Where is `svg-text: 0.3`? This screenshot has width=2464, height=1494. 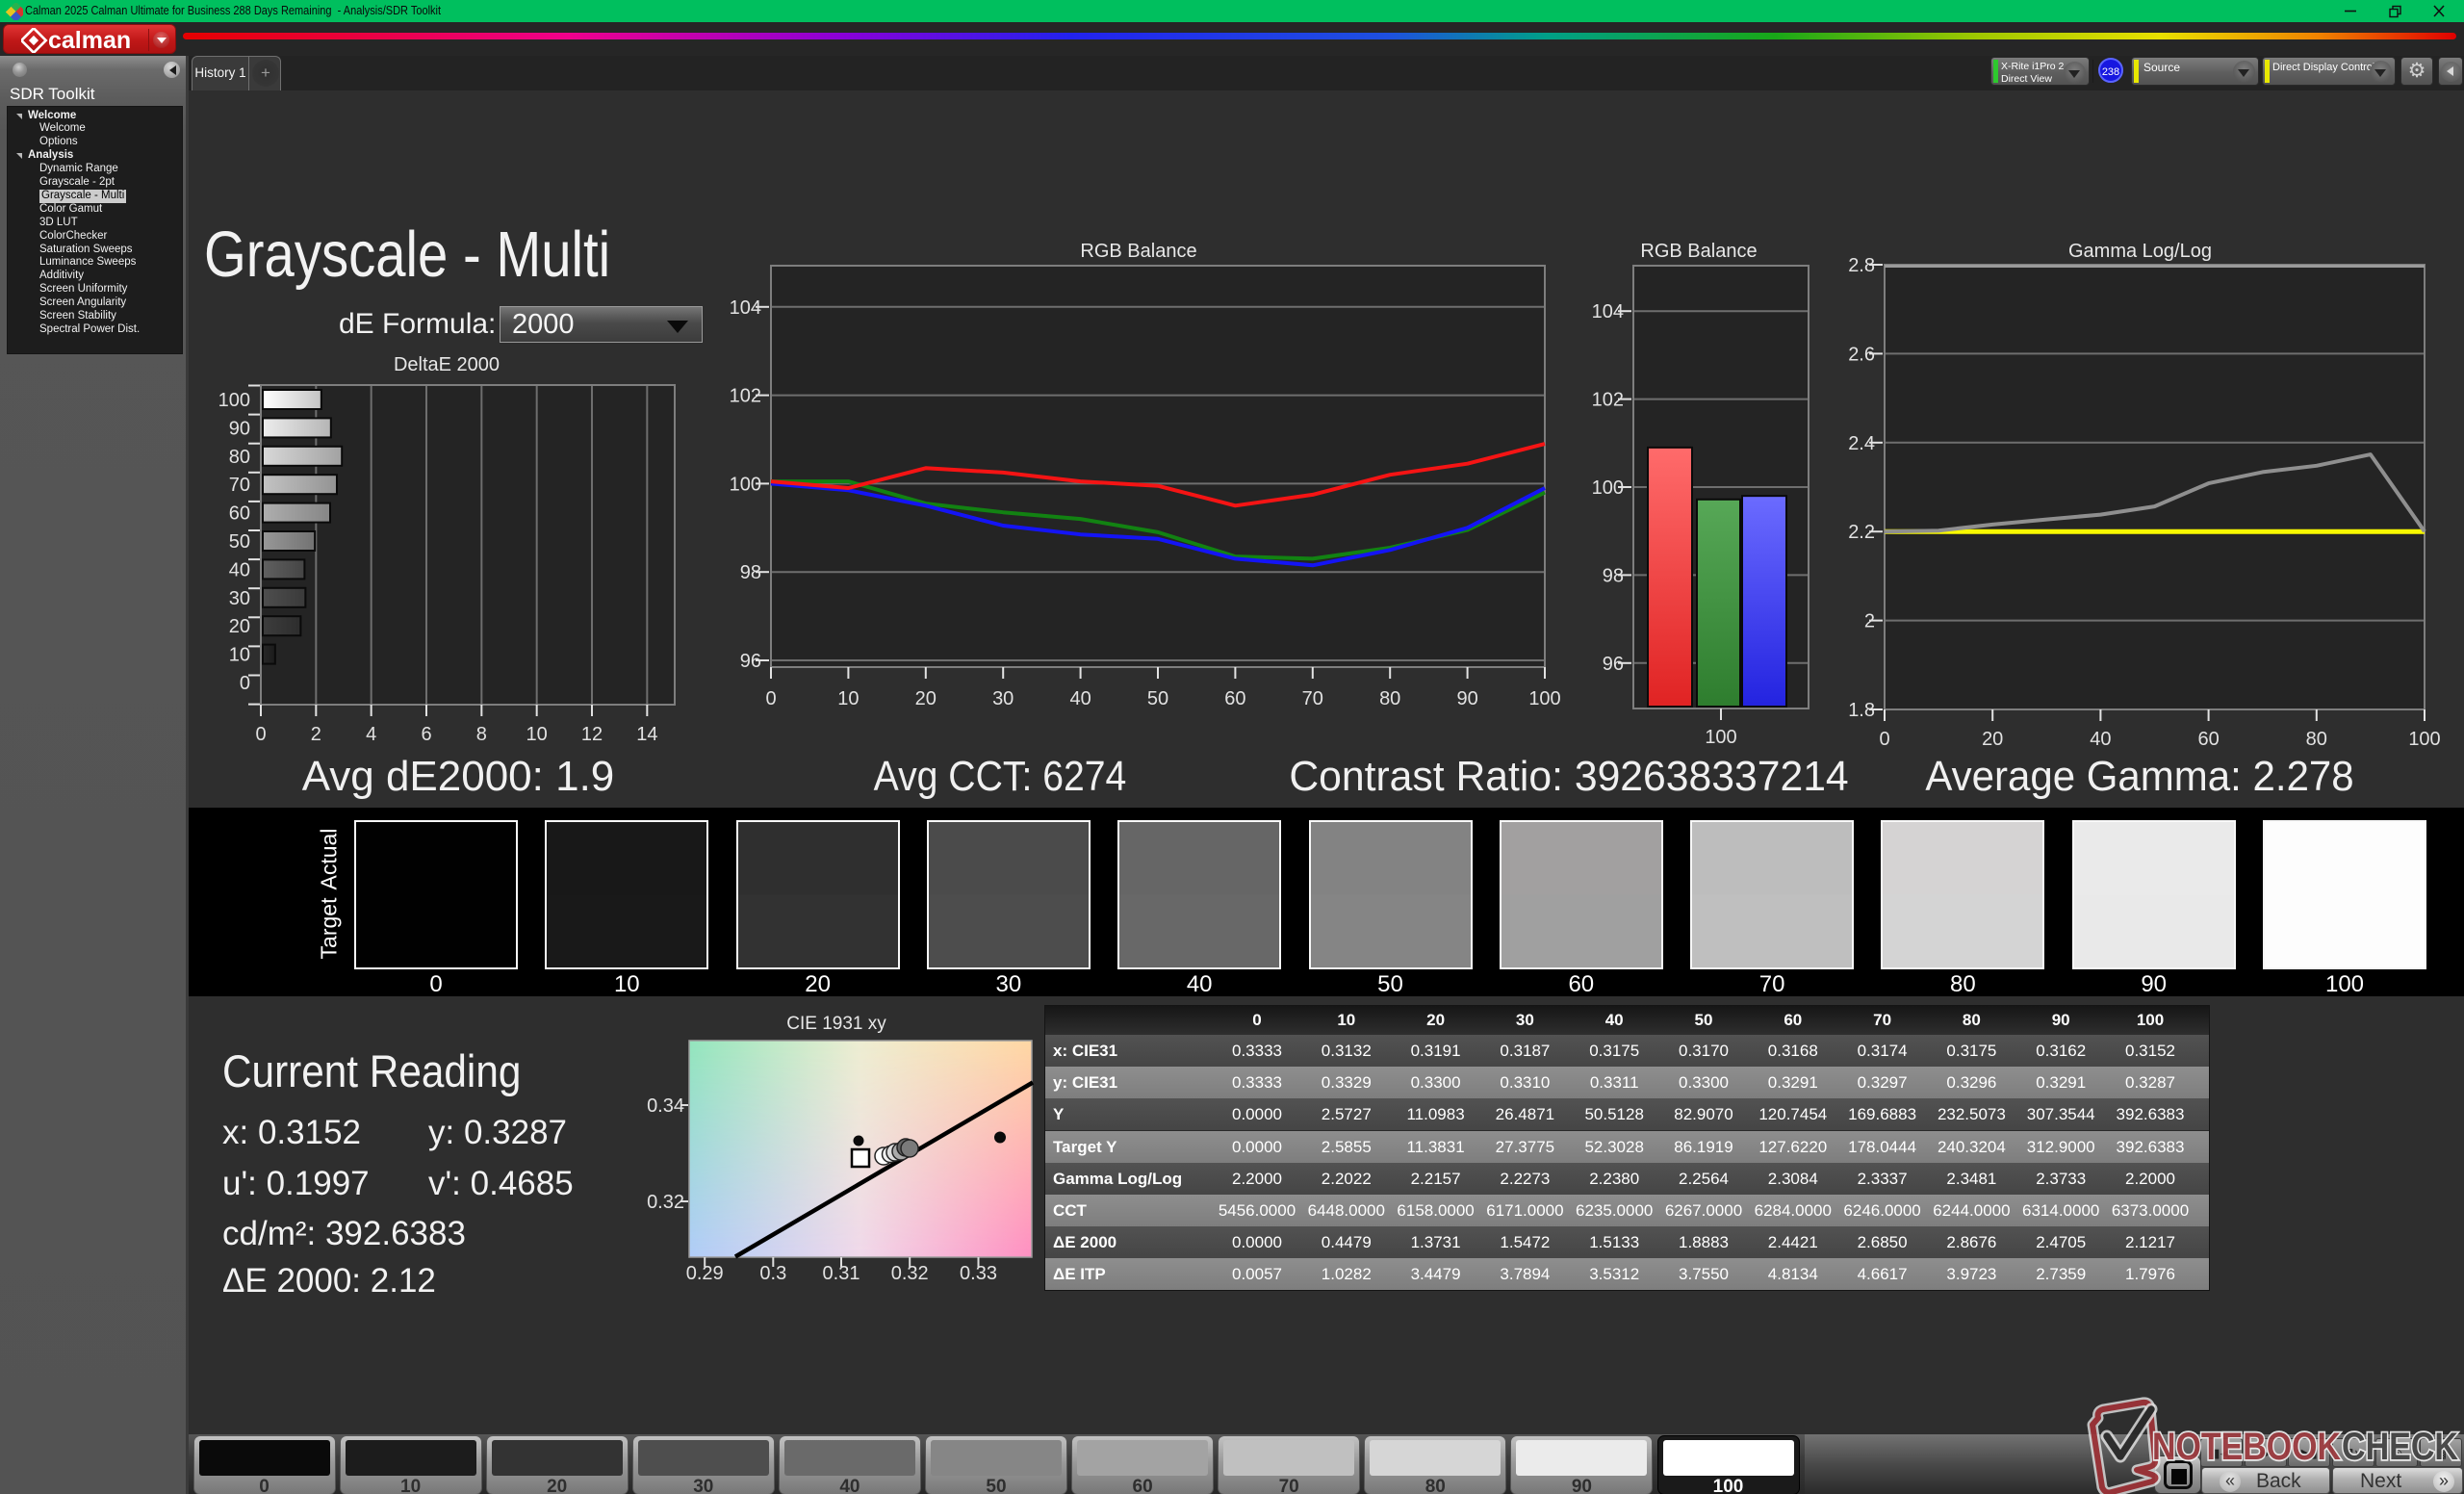 svg-text: 0.3 is located at coordinates (772, 1273).